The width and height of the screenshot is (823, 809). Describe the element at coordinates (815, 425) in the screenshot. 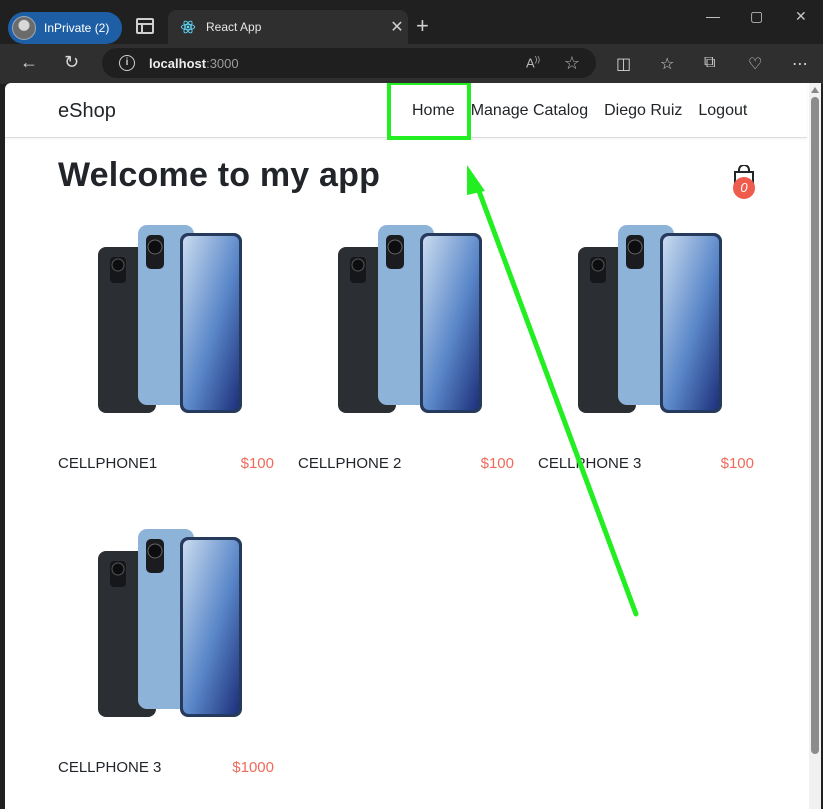

I see `scrollbar-thumb` at that location.